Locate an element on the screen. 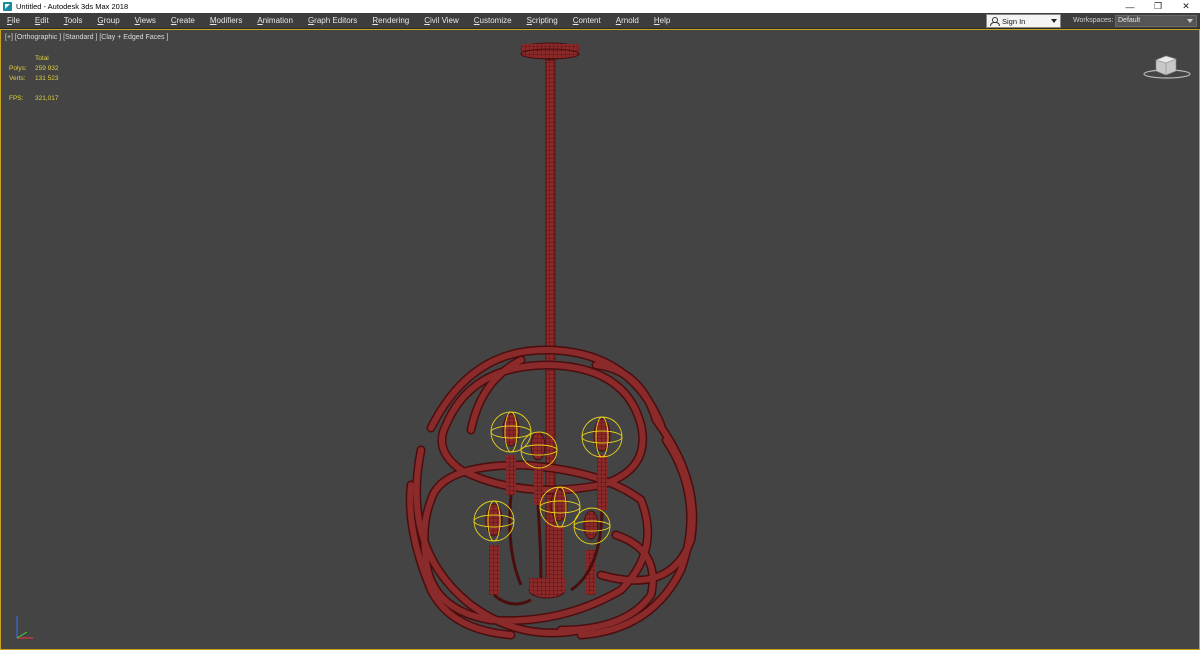 This screenshot has width=1200, height=650. title-bar: Untitled - Autodesk 3ds Max 2018 — ❐ ✕ is located at coordinates (600, 6).